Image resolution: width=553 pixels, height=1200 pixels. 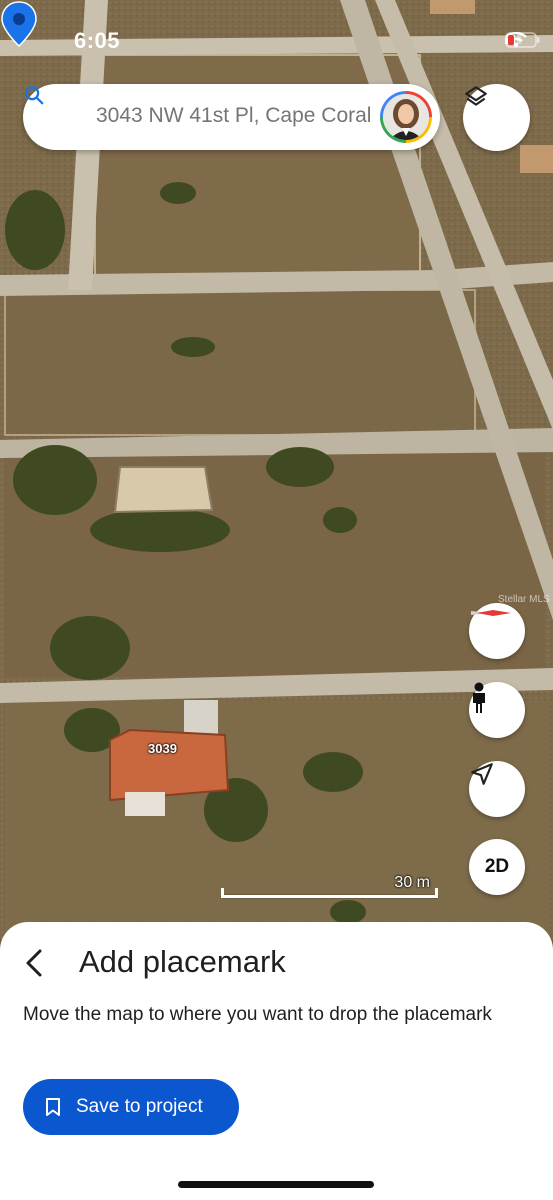 What do you see at coordinates (479, 697) in the screenshot?
I see `pegman-icon` at bounding box center [479, 697].